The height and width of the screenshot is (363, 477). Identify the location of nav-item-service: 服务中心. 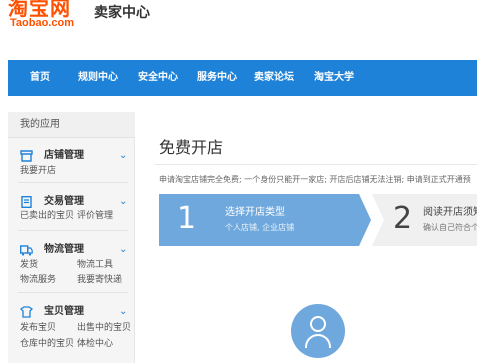
(217, 78).